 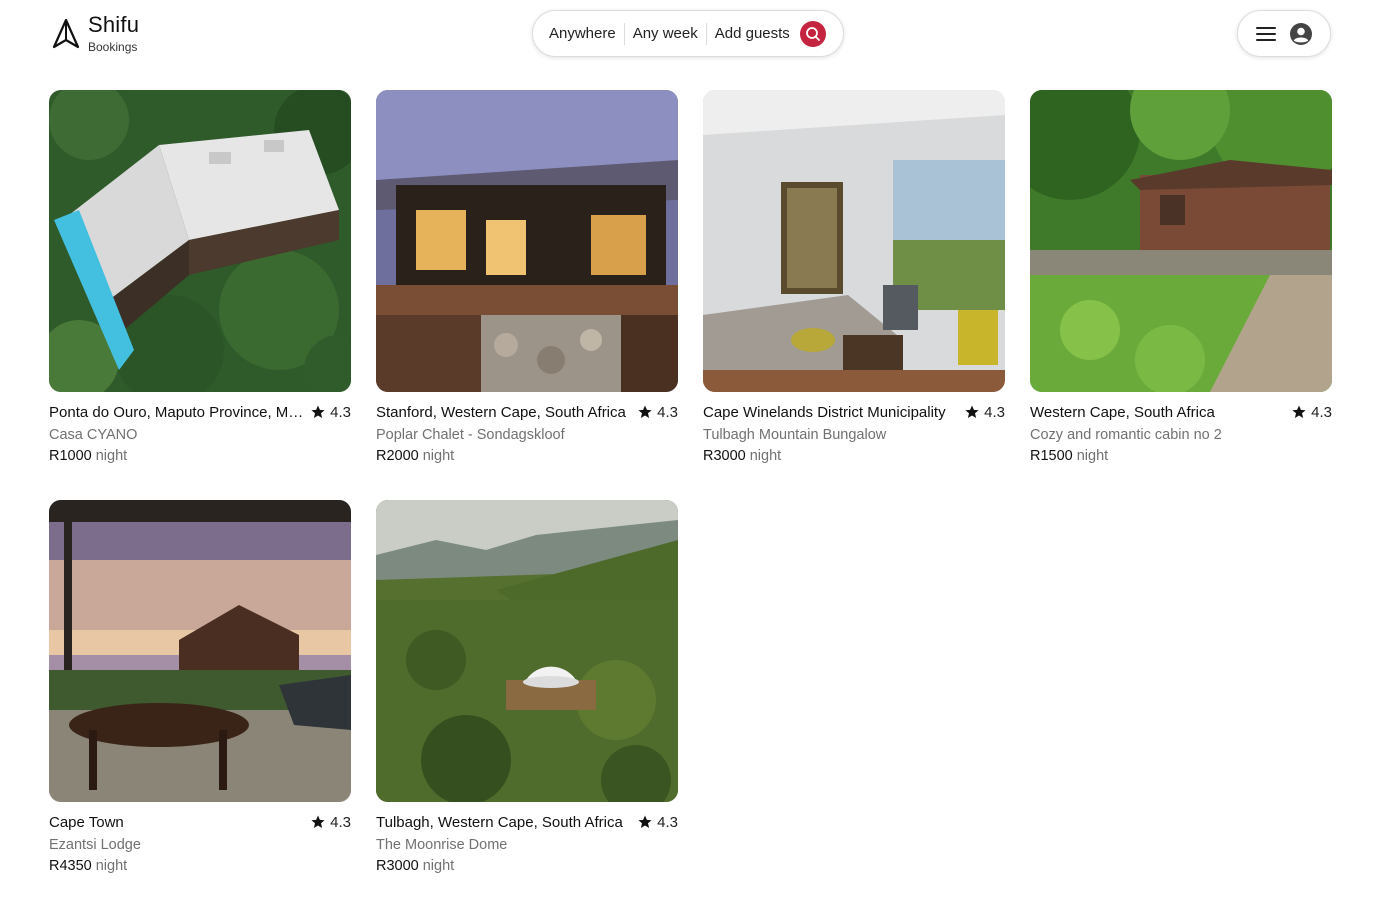 What do you see at coordinates (501, 412) in the screenshot?
I see `listing-location: Stanford, Western Cape, South Africa` at bounding box center [501, 412].